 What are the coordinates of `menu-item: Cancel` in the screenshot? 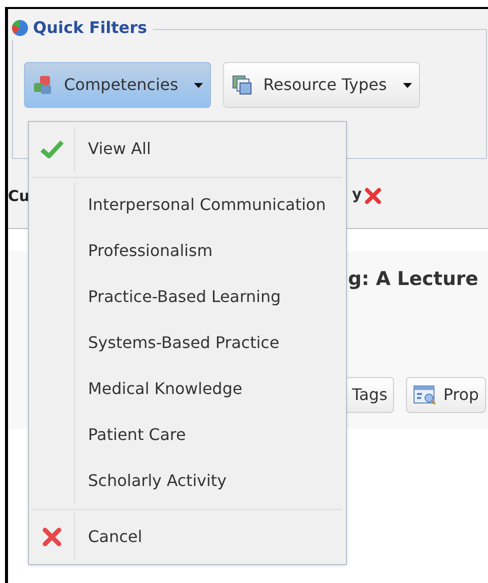 It's located at (115, 537).